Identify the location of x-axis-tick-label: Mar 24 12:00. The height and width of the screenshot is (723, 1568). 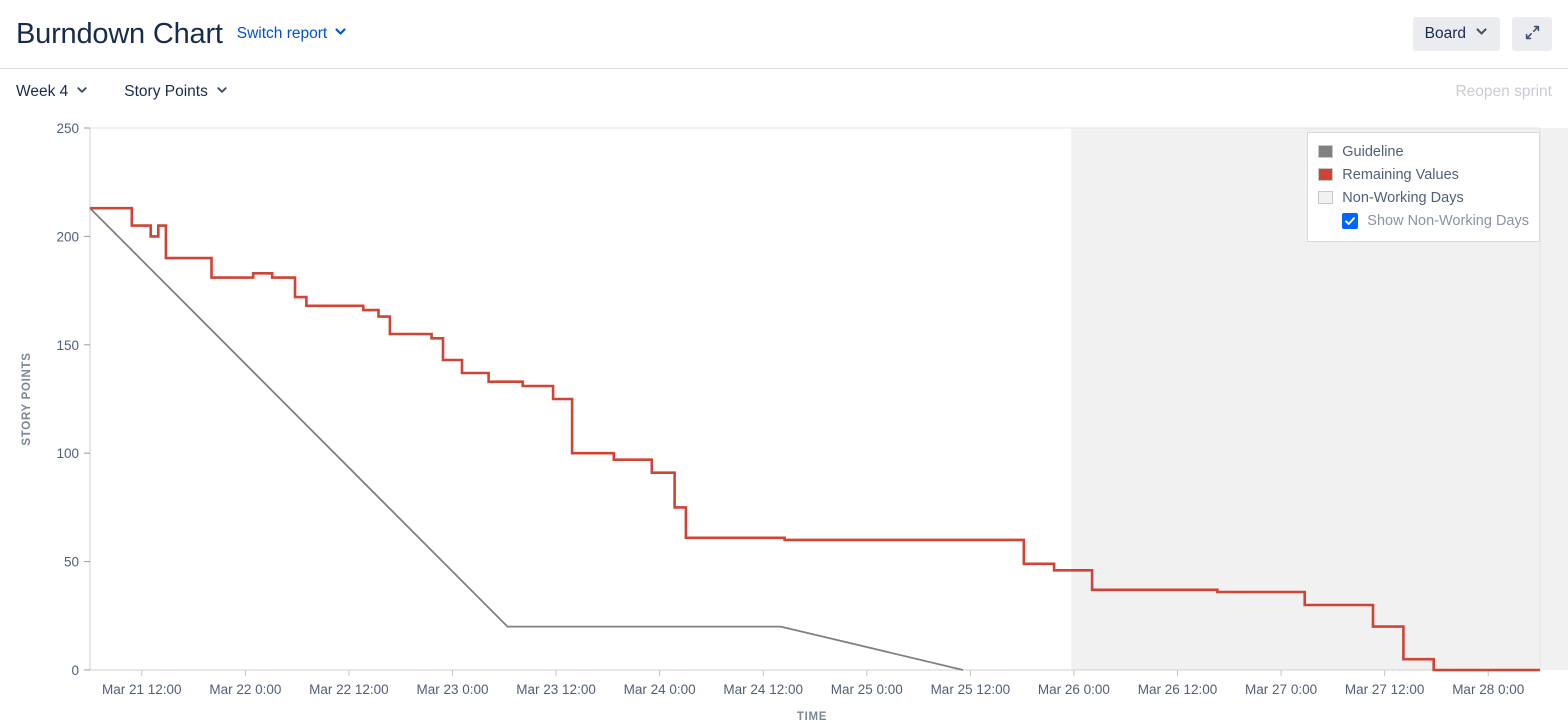
(763, 689).